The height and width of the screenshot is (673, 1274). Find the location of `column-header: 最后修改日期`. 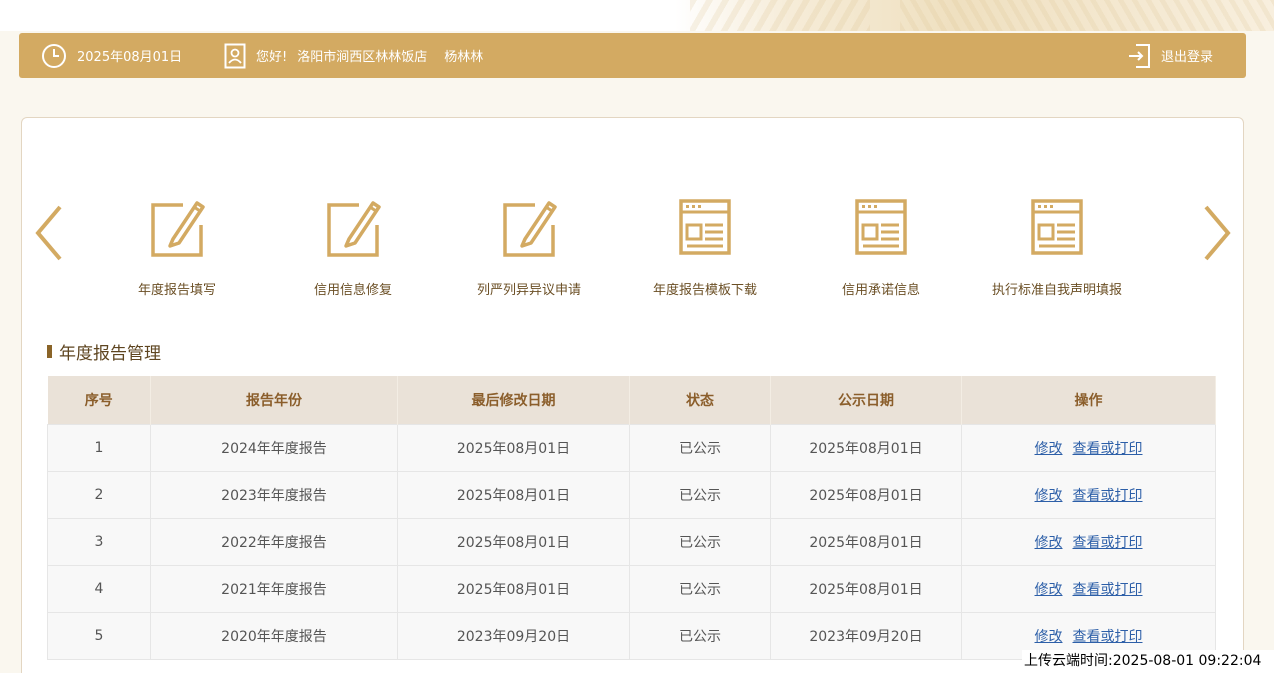

column-header: 最后修改日期 is located at coordinates (513, 400).